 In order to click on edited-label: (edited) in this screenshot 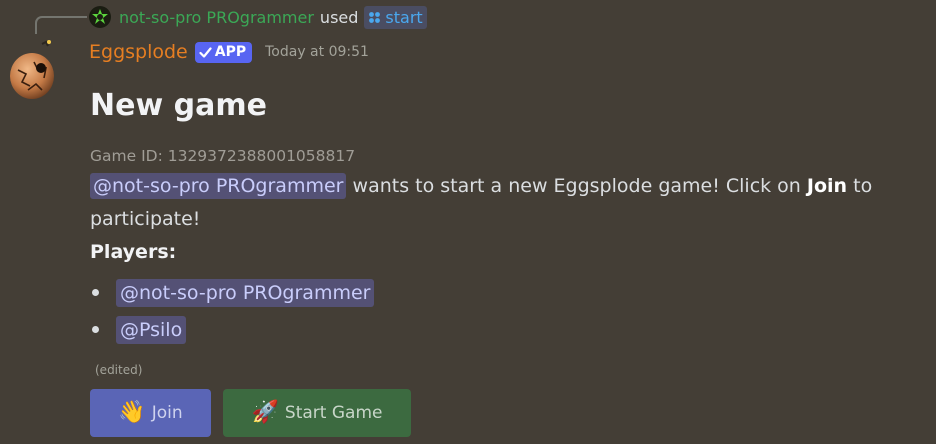, I will do `click(119, 370)`.